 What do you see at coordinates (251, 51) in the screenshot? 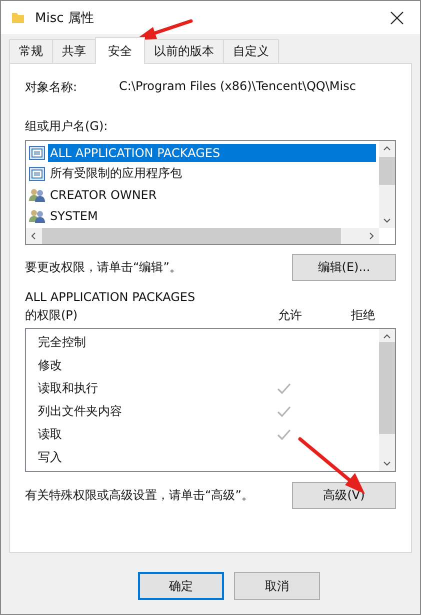
I see `tab: 自定义` at bounding box center [251, 51].